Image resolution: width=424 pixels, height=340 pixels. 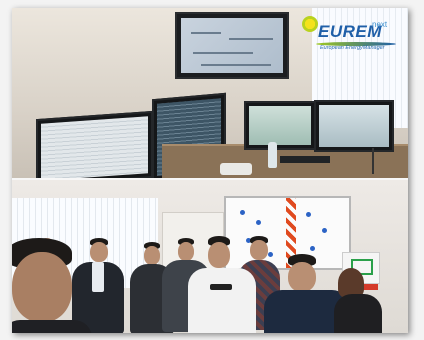 I want to click on water-bottle, so click(x=272, y=155).